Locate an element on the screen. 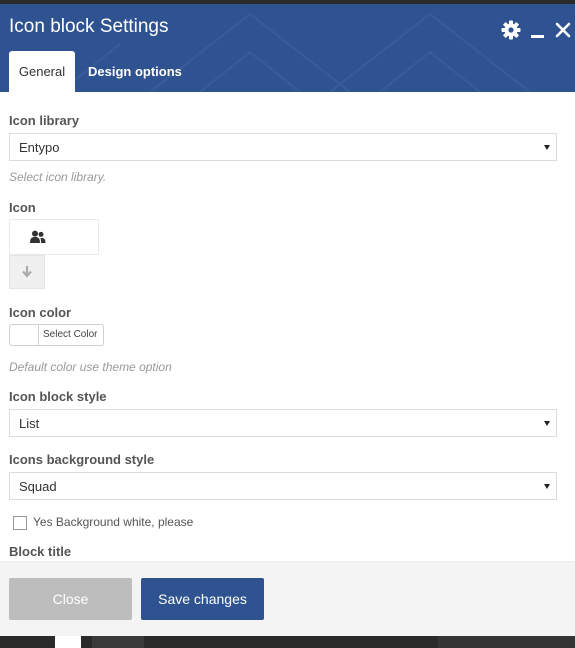 The image size is (575, 648). users-icon is located at coordinates (38, 236).